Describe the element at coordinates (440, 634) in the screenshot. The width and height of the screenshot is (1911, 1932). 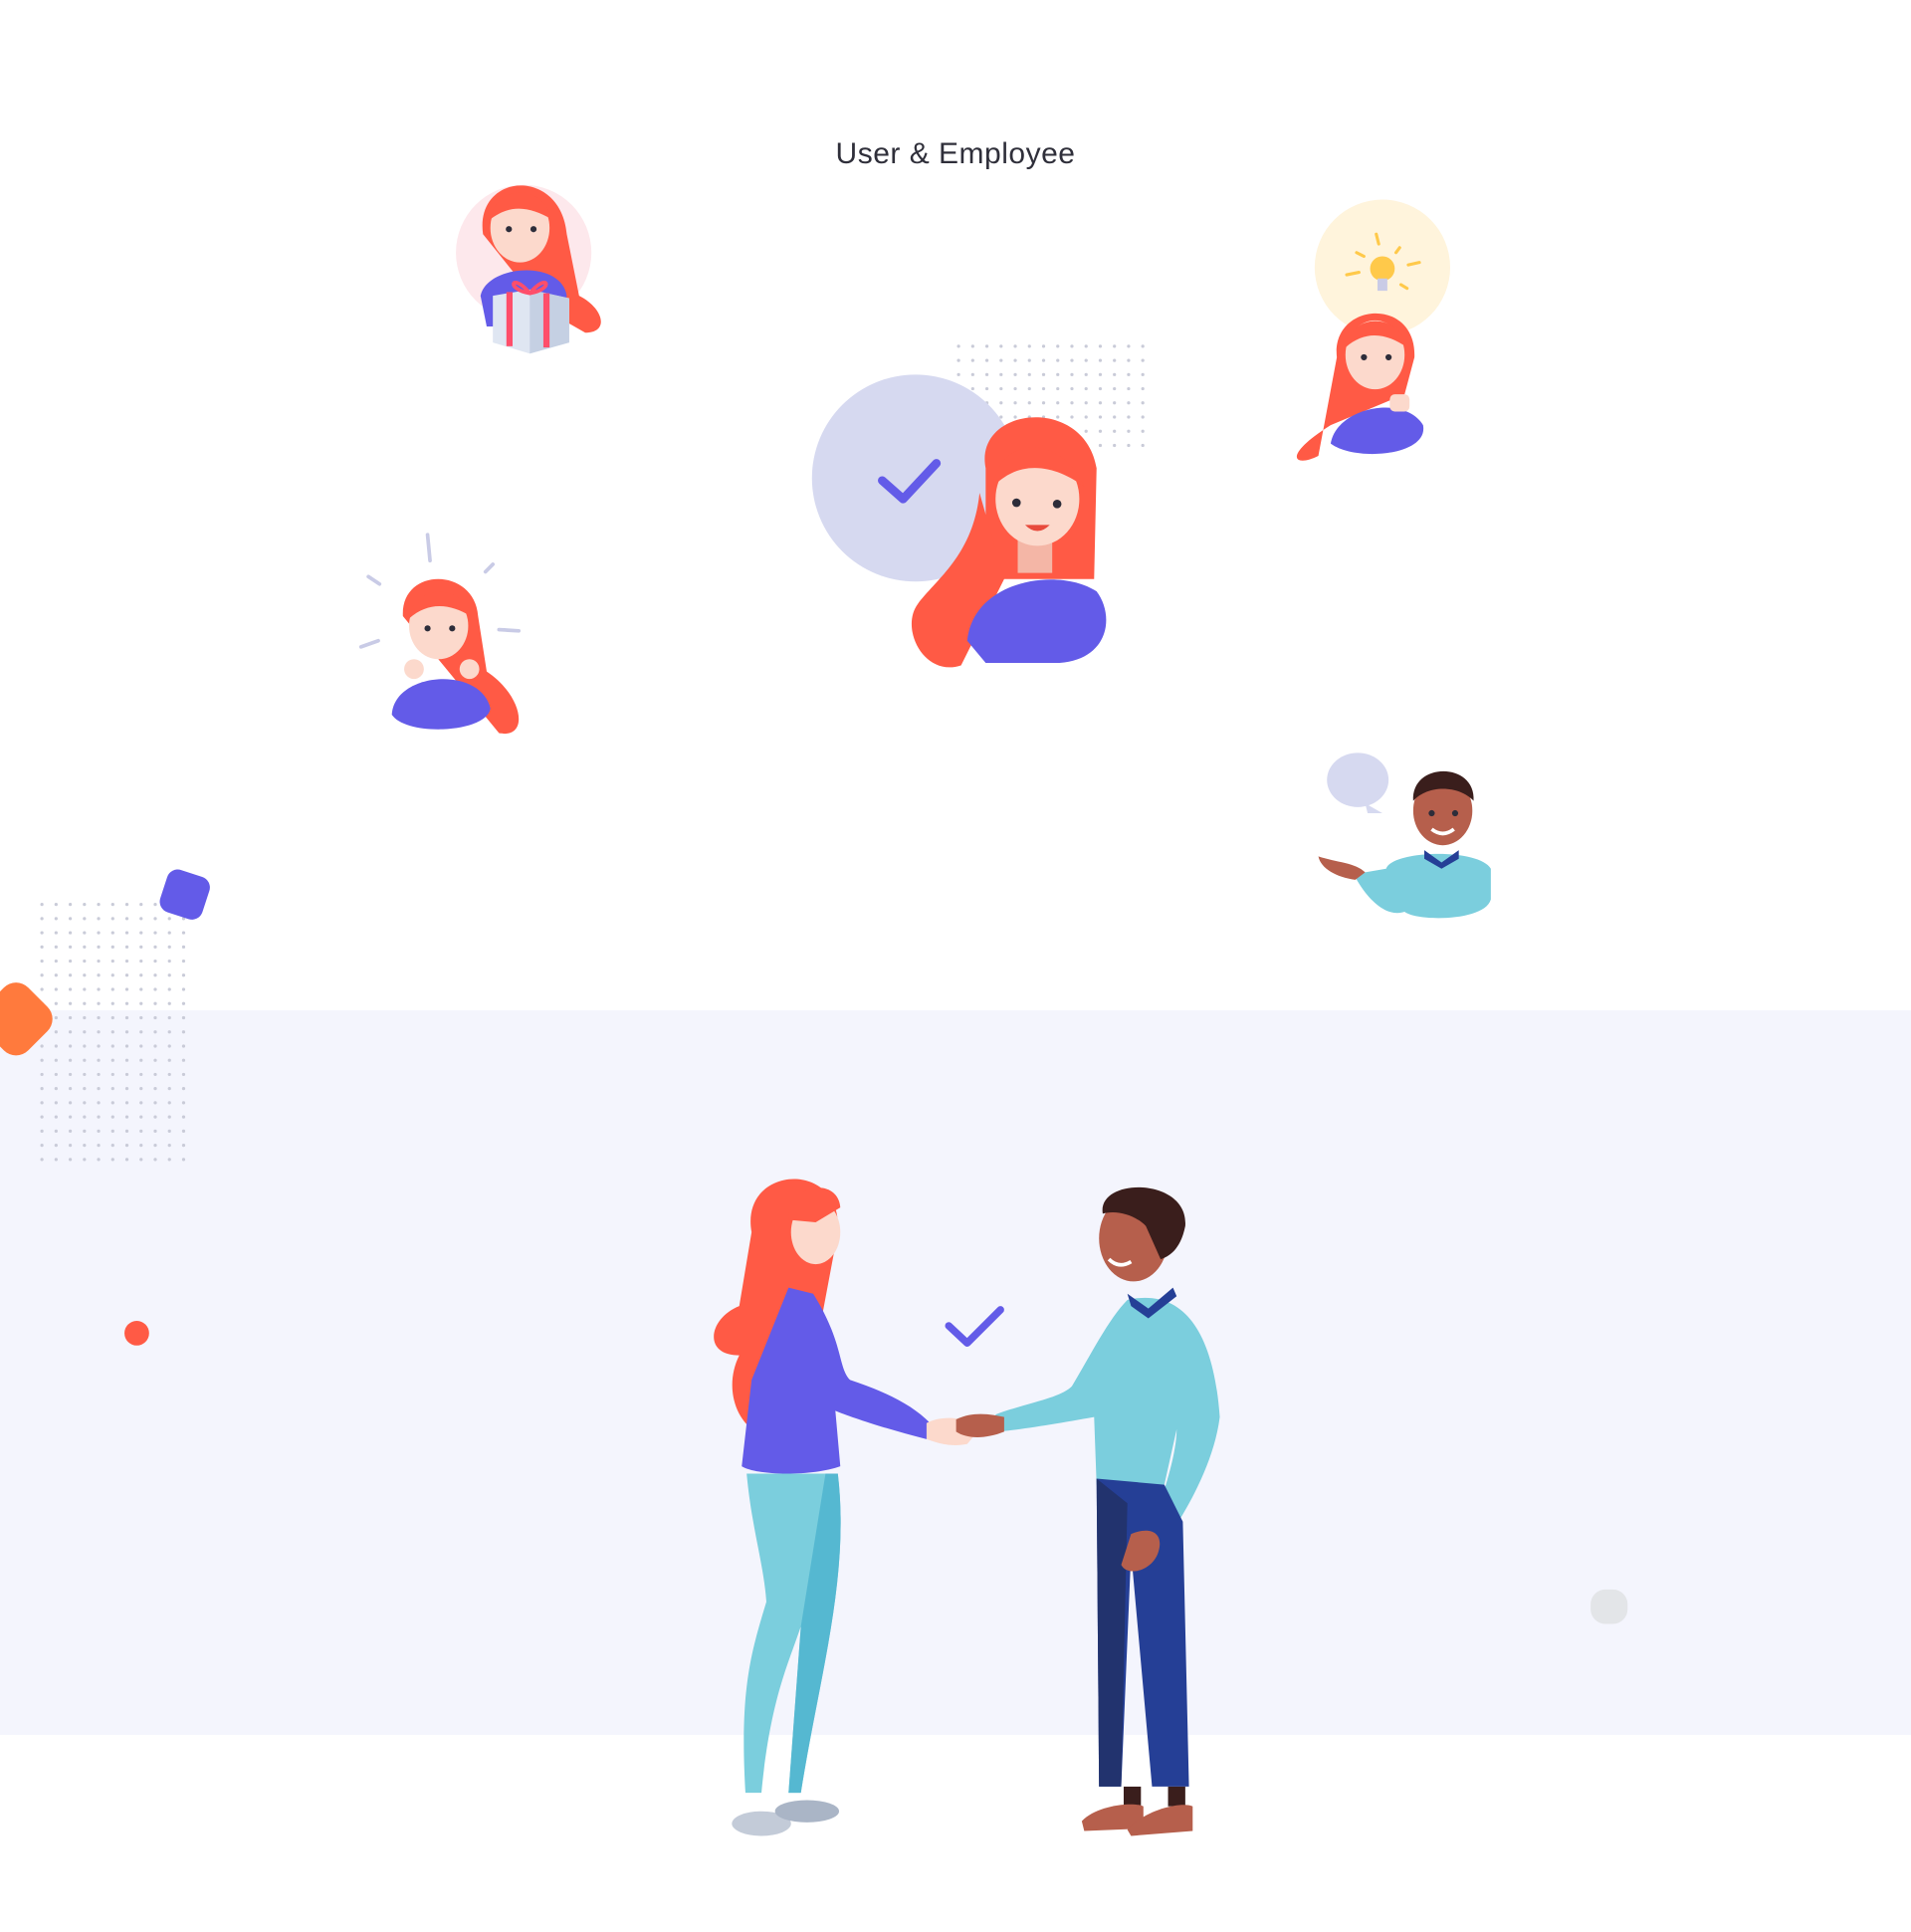
I see `woman-cheering` at that location.